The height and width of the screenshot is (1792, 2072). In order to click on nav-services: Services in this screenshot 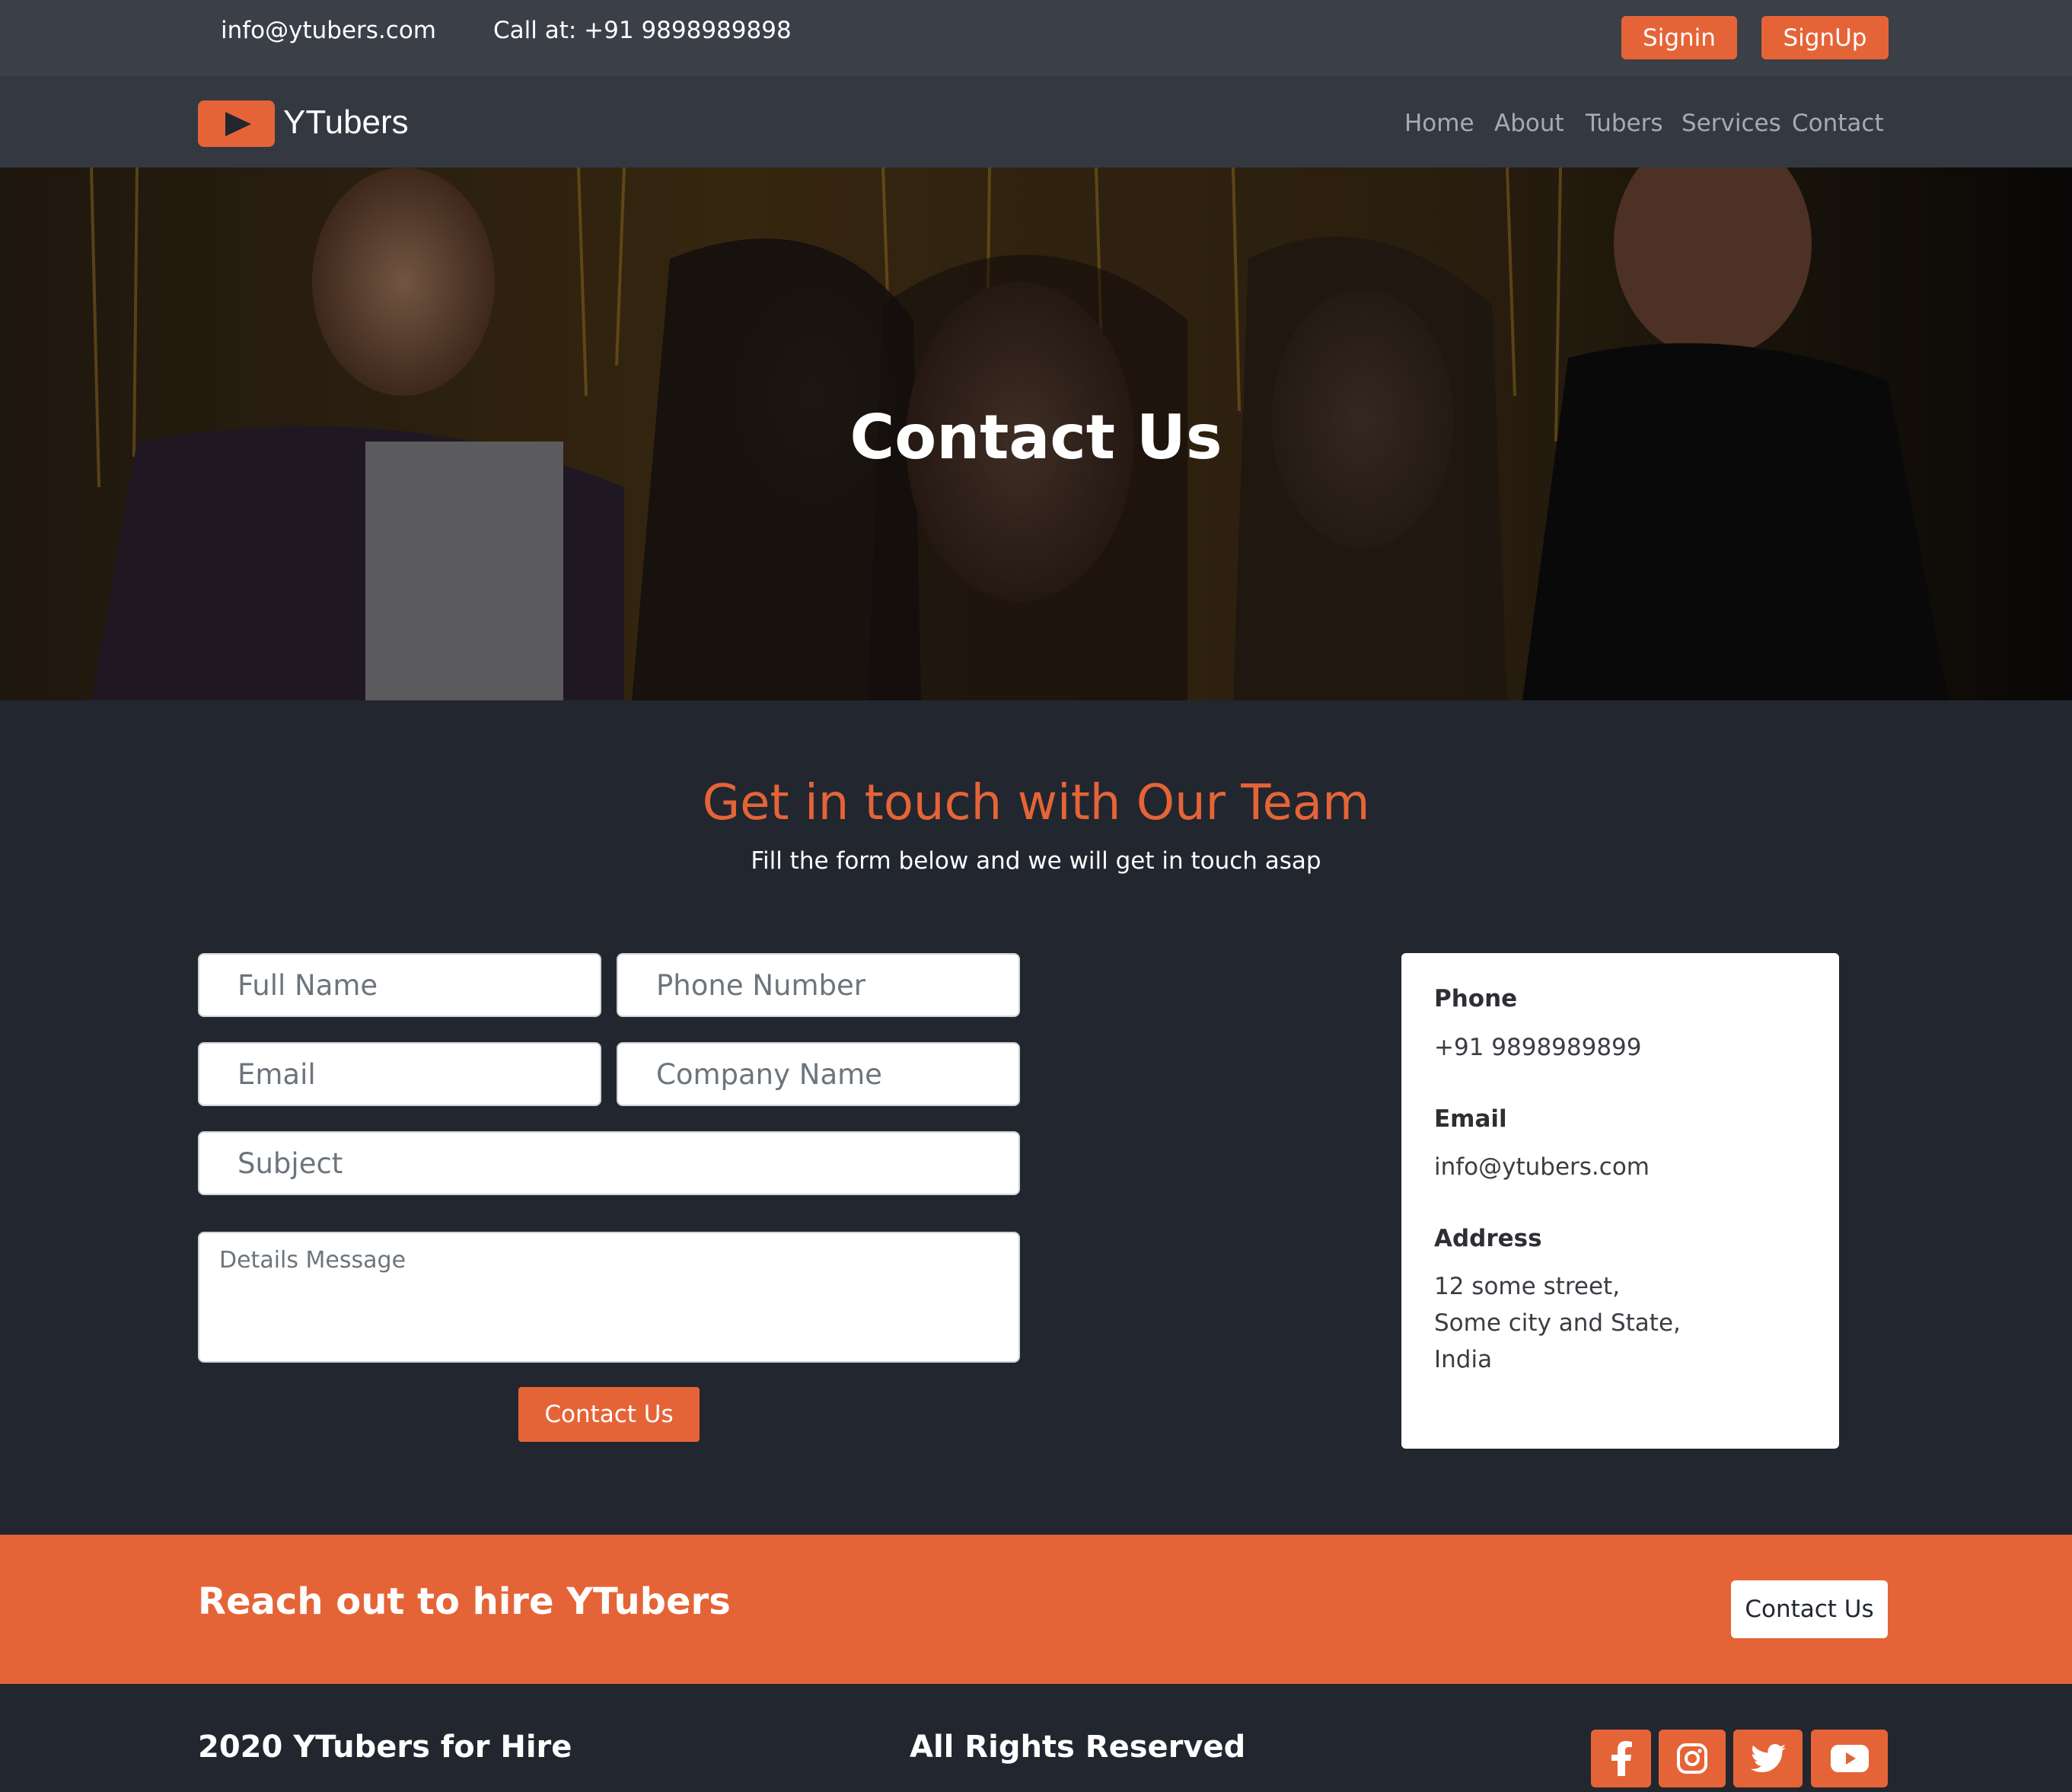, I will do `click(1731, 123)`.